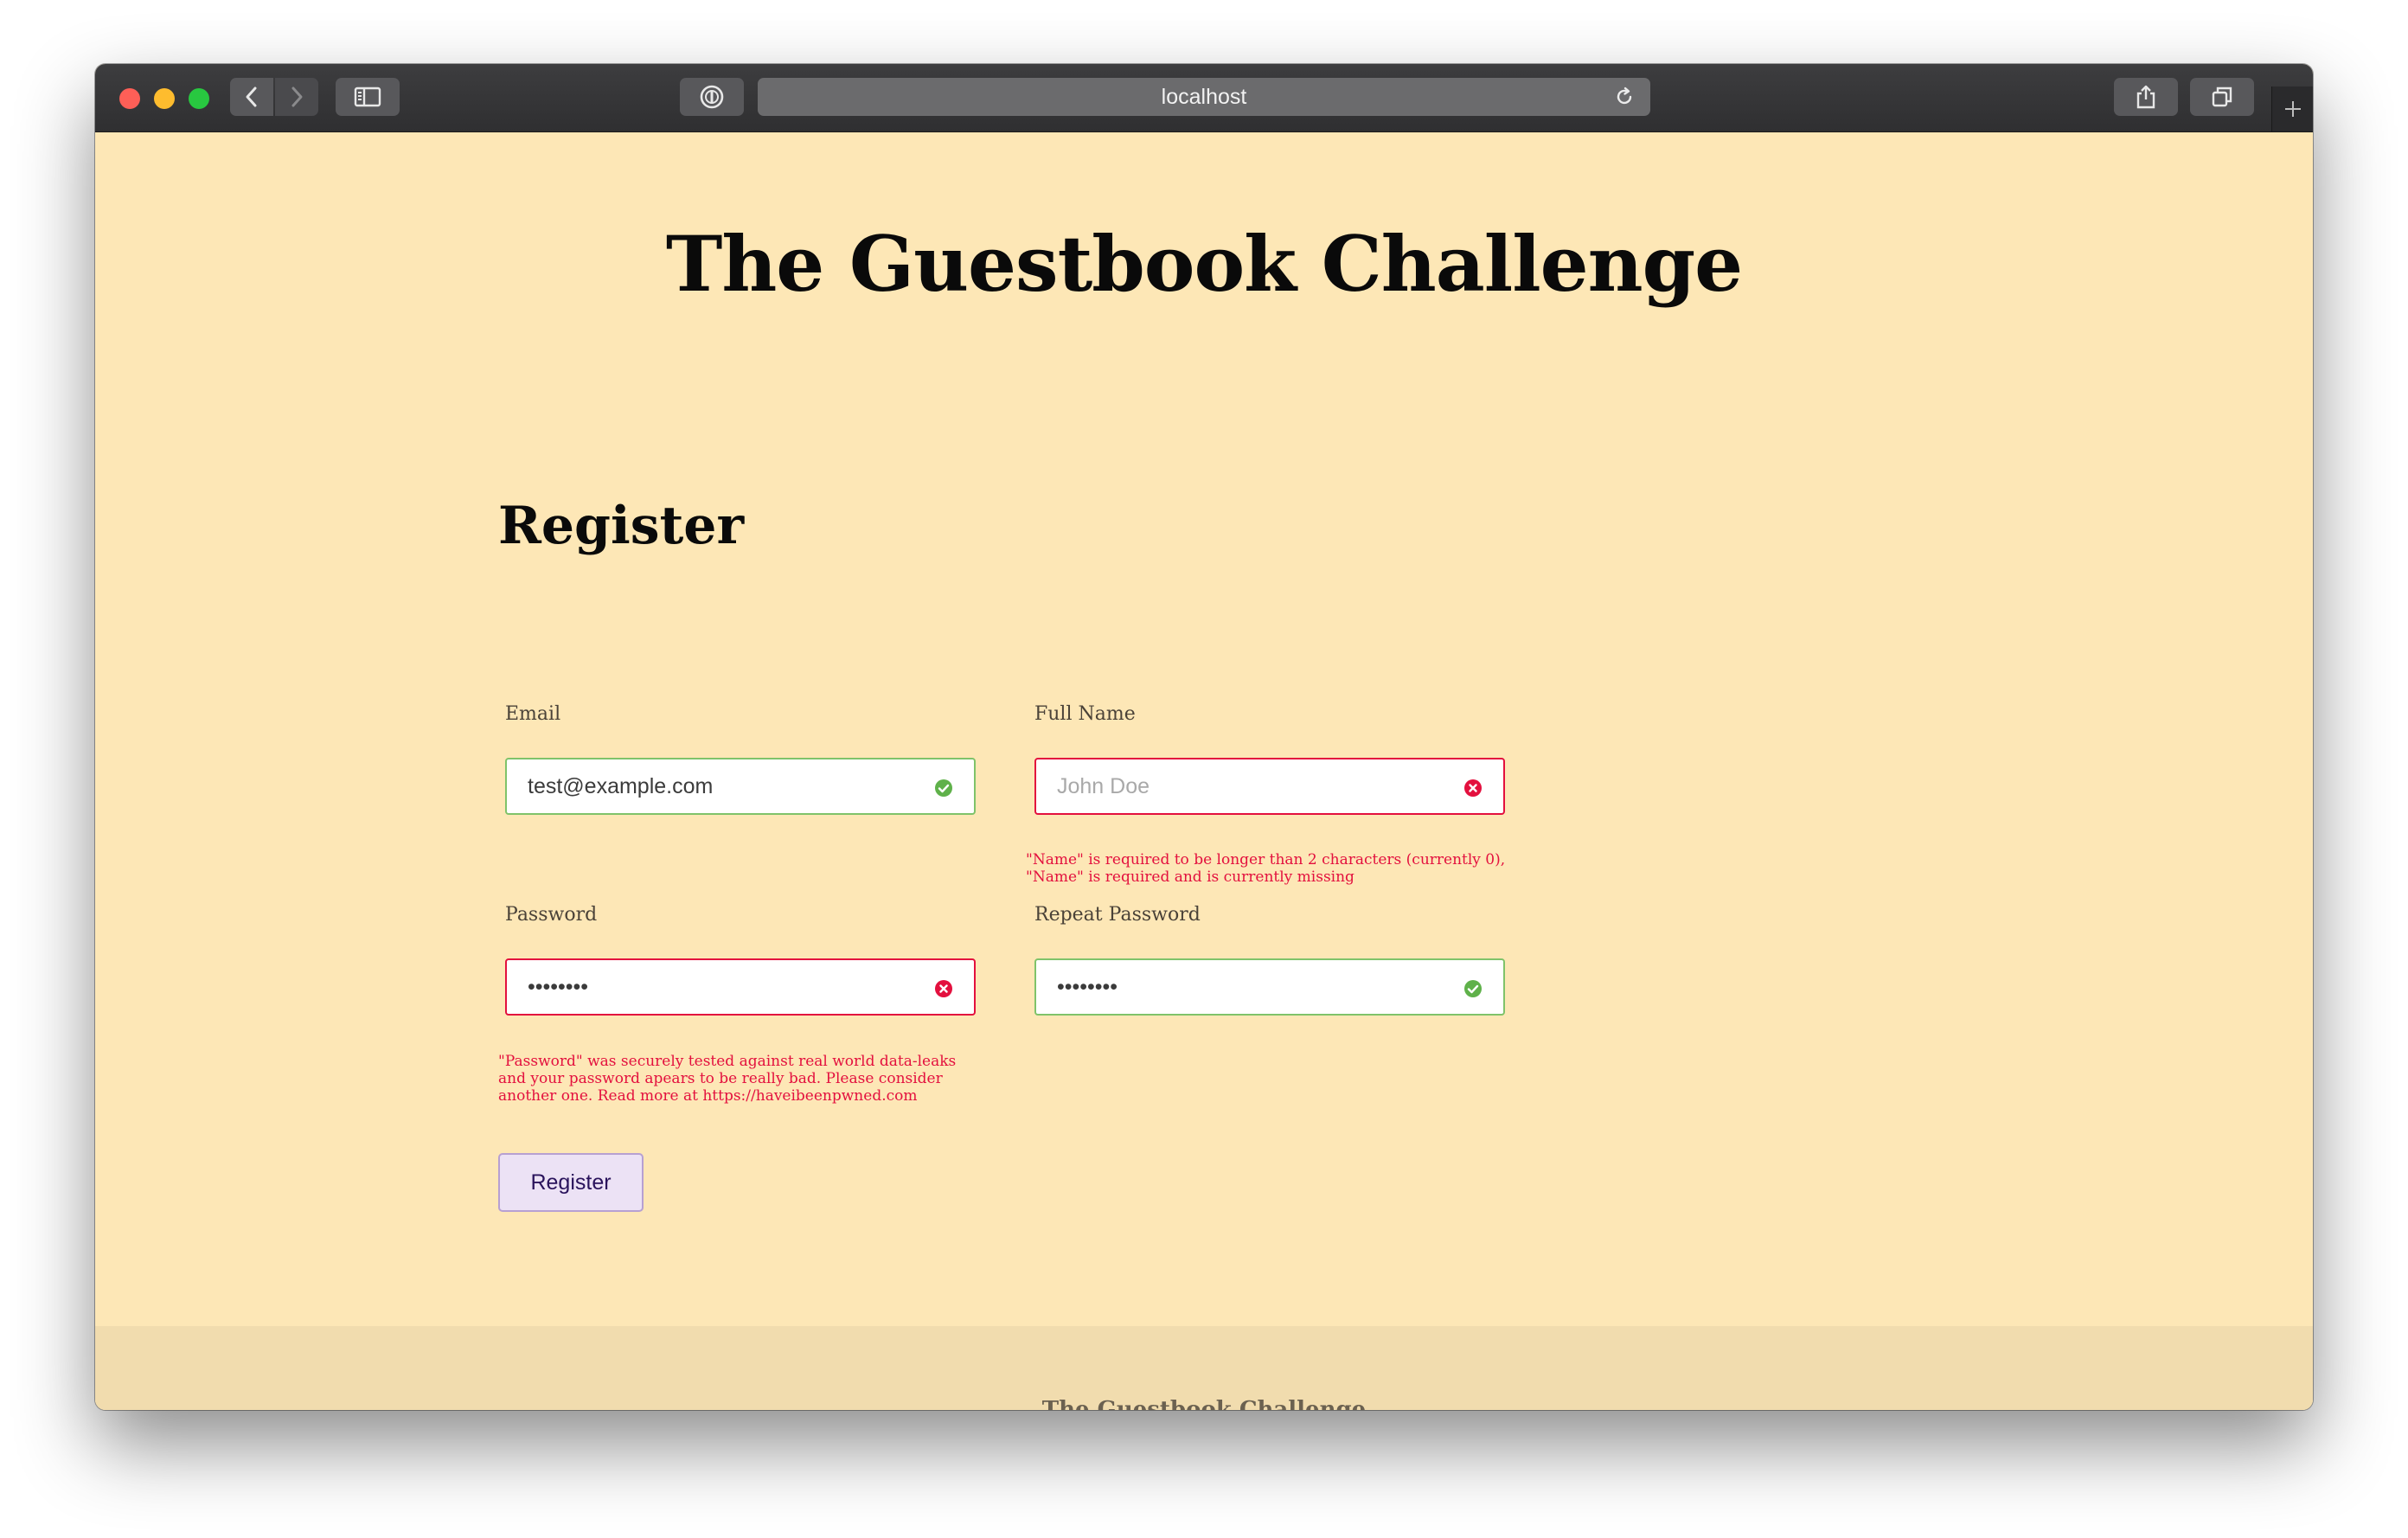  I want to click on browser-toolbar: localhost, so click(1204, 98).